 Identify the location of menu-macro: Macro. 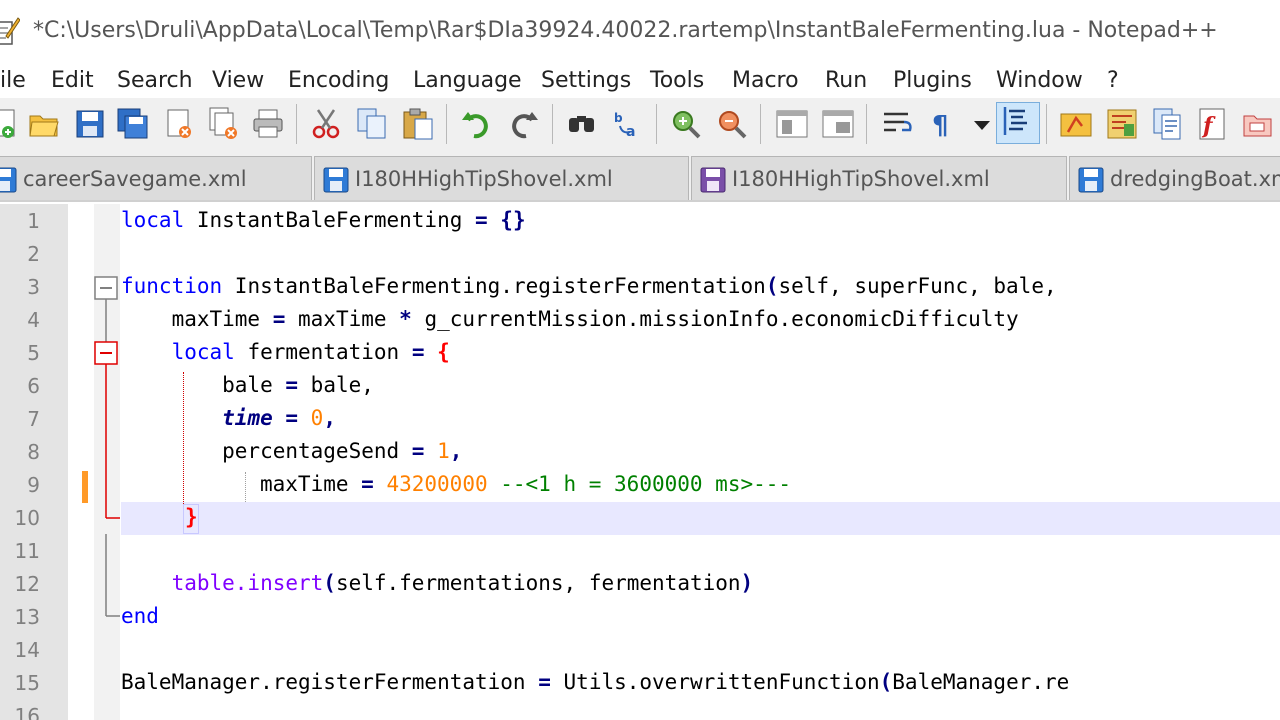
(765, 80).